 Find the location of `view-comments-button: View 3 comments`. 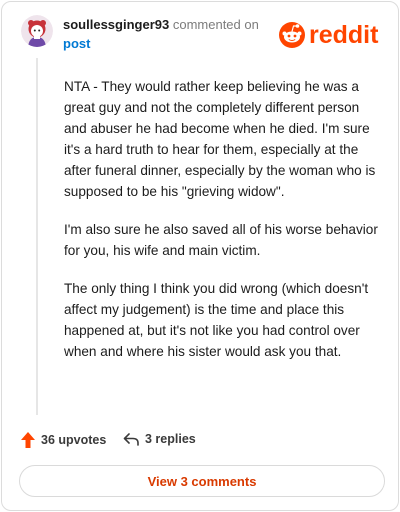

view-comments-button: View 3 comments is located at coordinates (202, 481).